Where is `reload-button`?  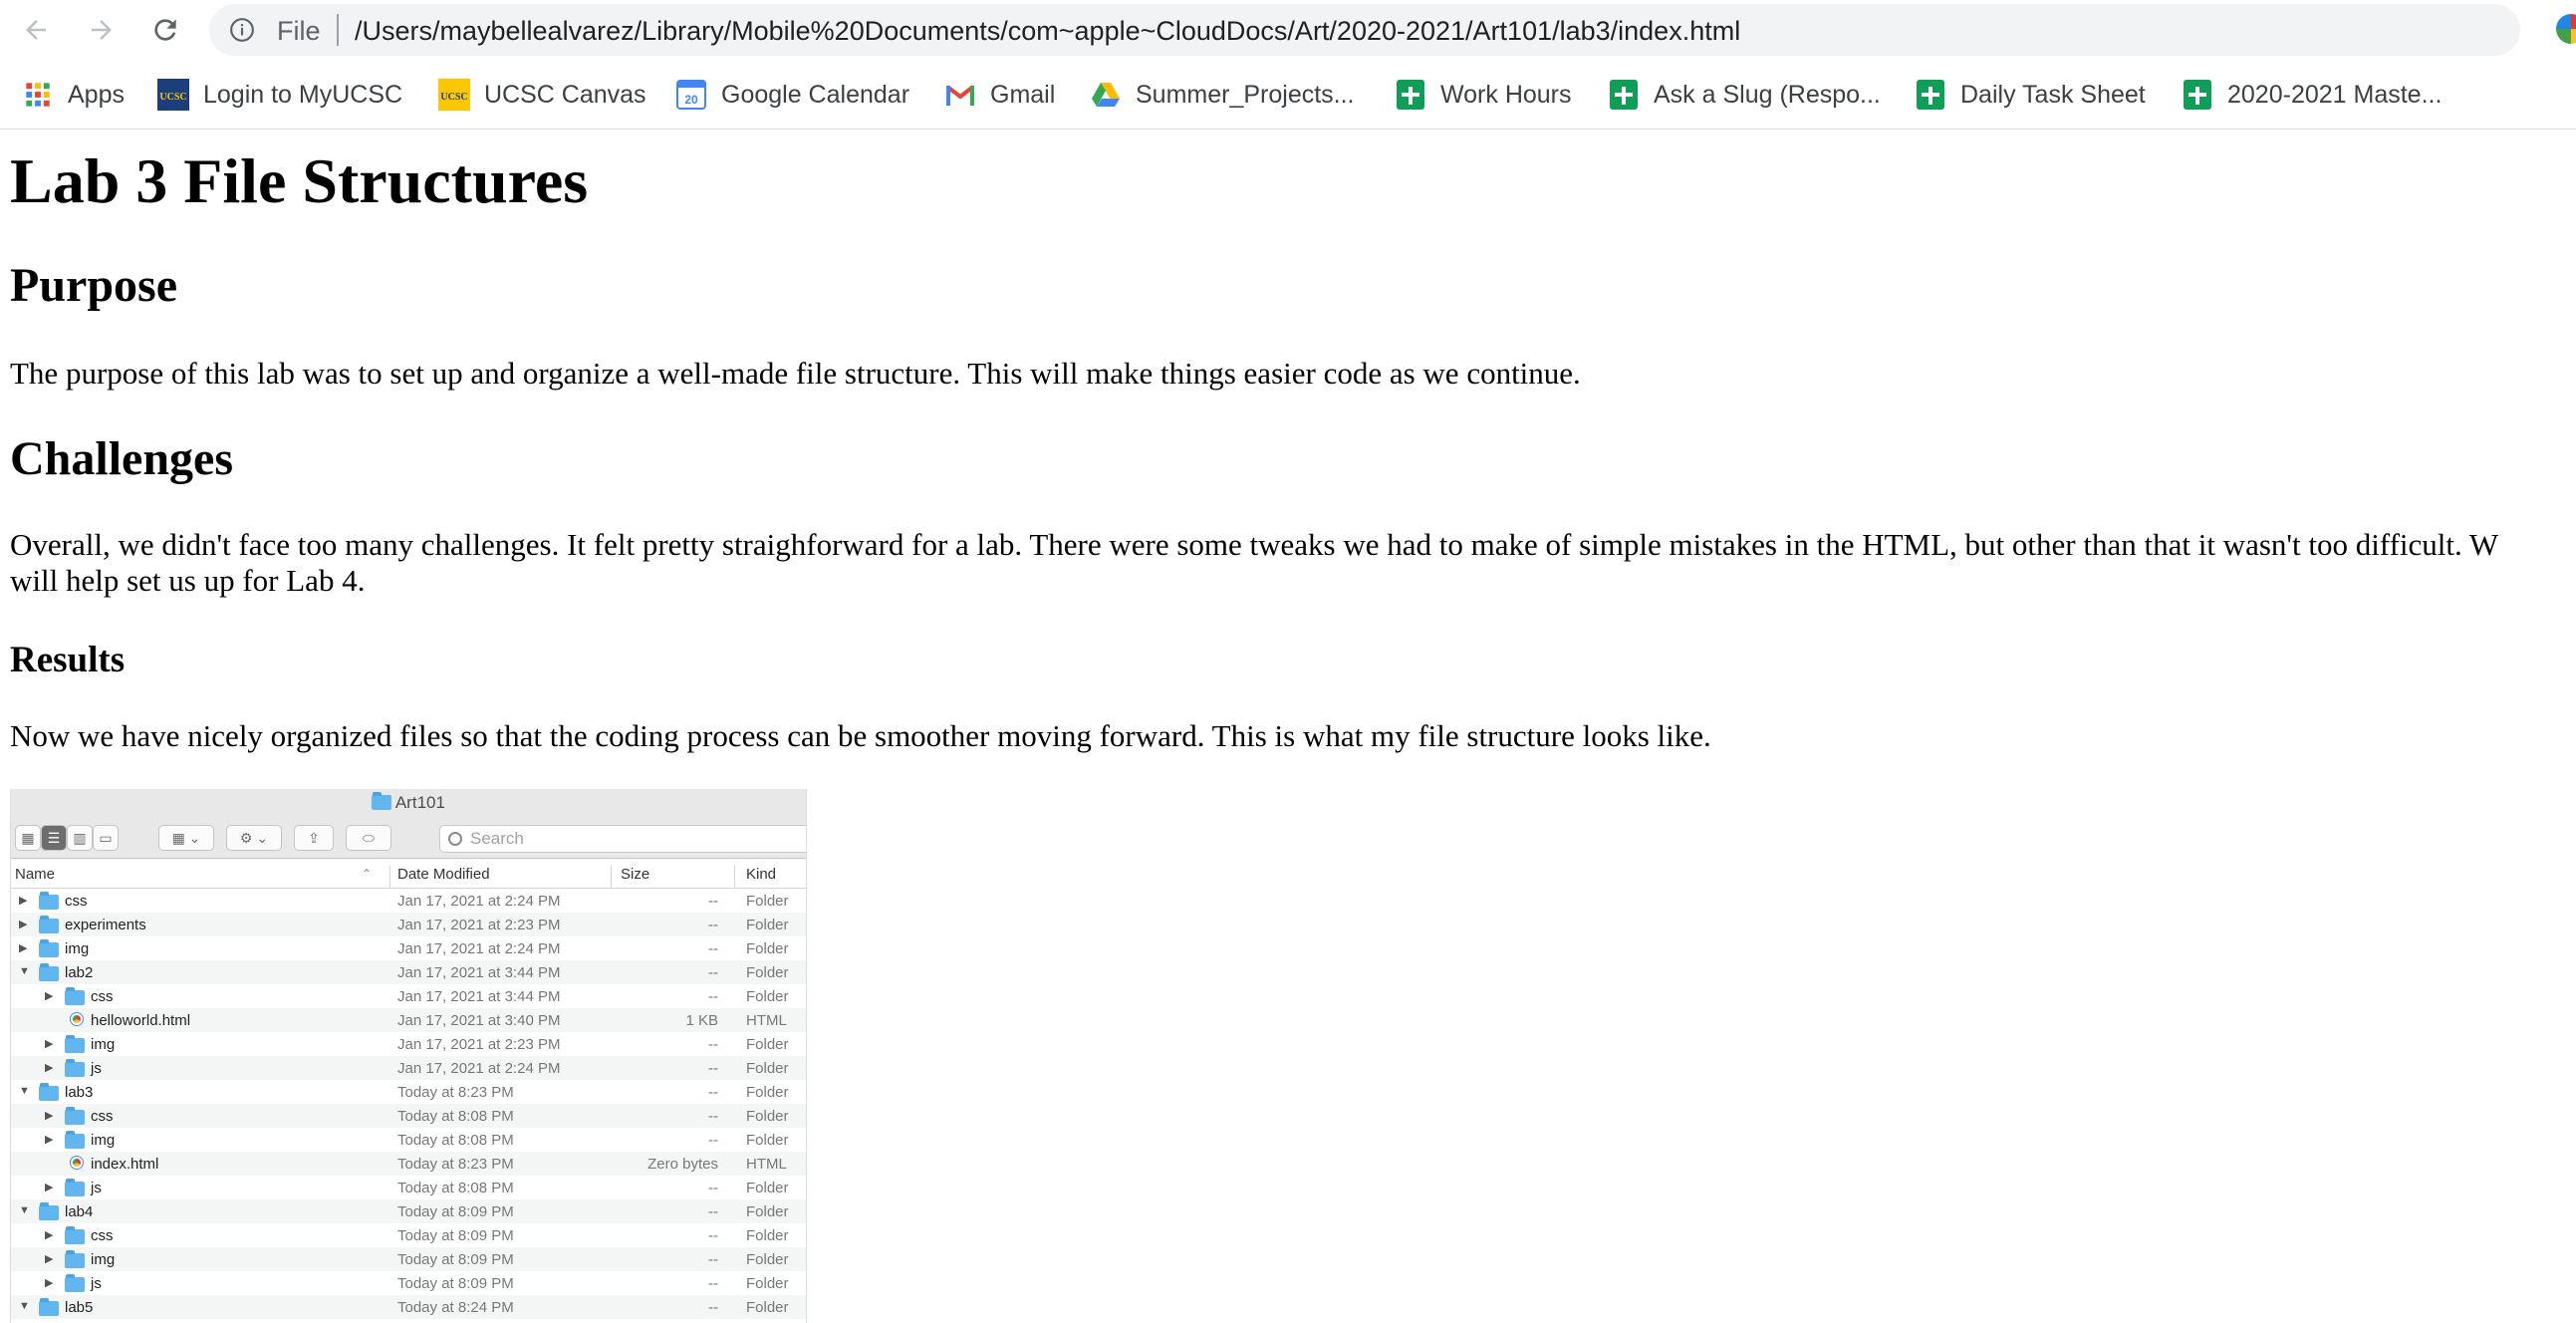 reload-button is located at coordinates (165, 30).